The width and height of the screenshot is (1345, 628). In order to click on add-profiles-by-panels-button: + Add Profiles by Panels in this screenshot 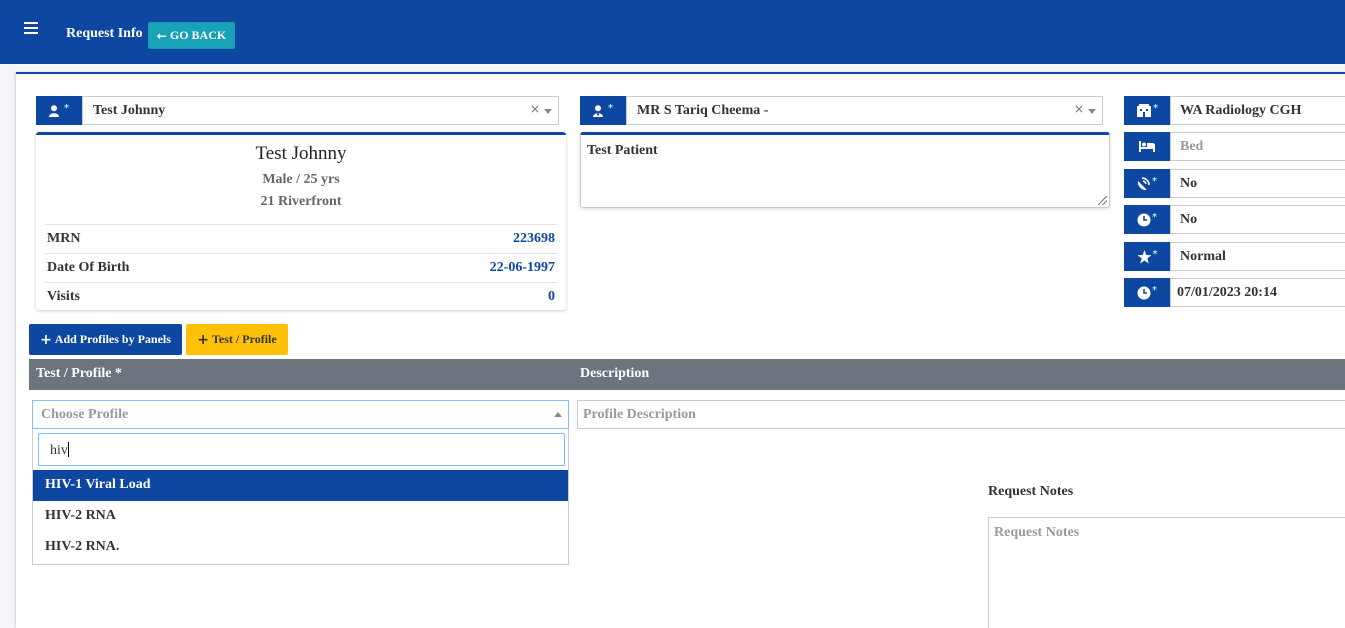, I will do `click(105, 339)`.